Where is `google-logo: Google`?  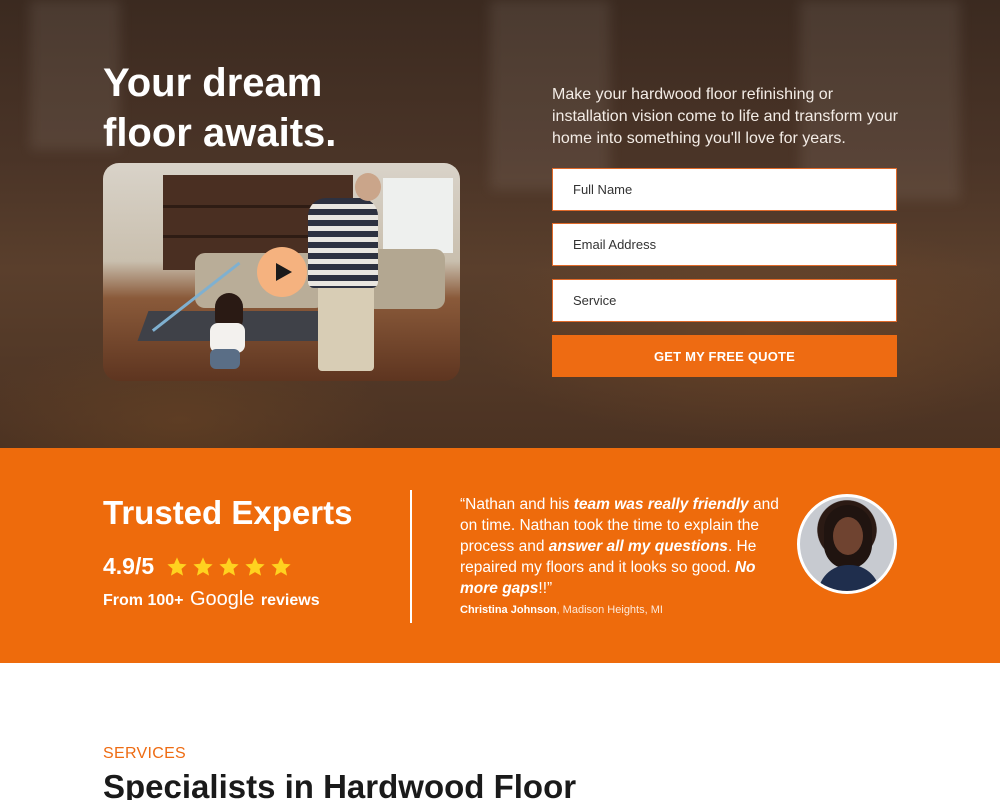
google-logo: Google is located at coordinates (222, 599).